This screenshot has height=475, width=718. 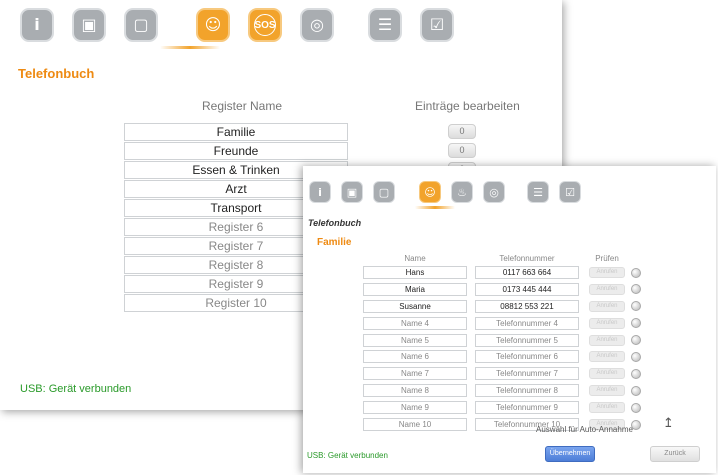 I want to click on contact-phone-field: 0117 663 664, so click(x=527, y=272).